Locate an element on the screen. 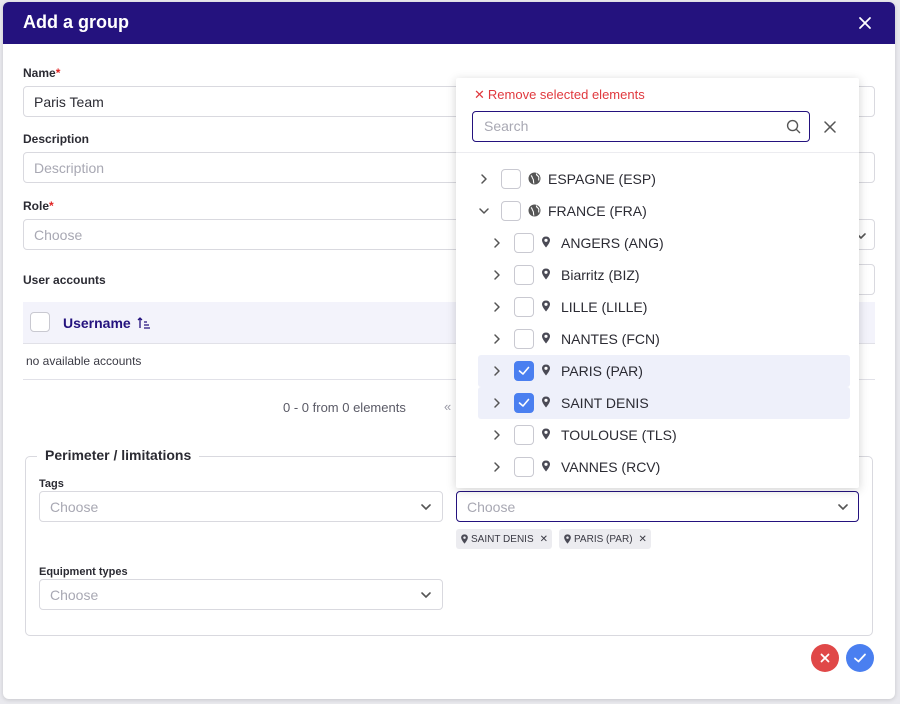 This screenshot has width=900, height=704. cancel-button is located at coordinates (825, 658).